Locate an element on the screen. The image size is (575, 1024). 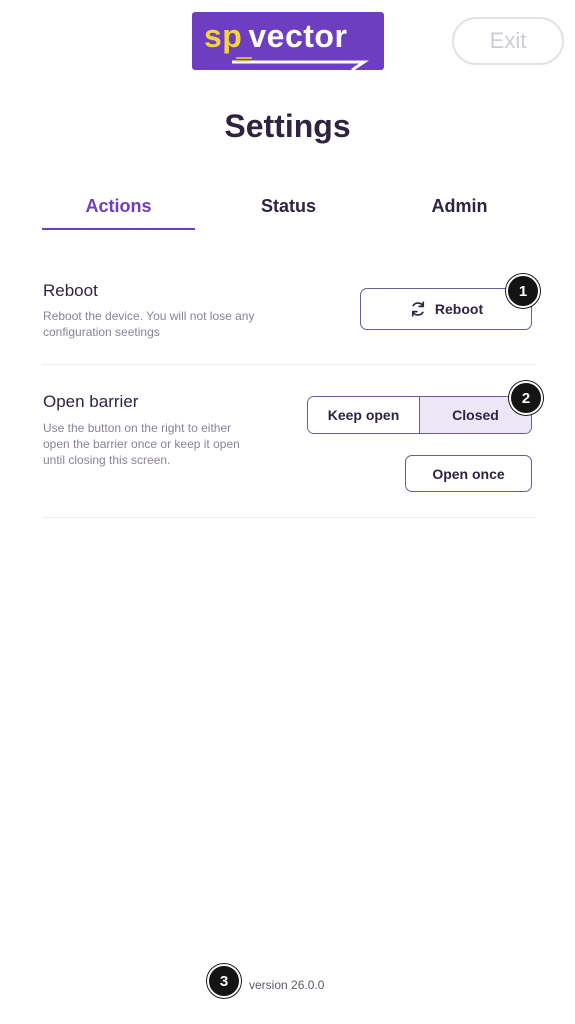
annotation-badge-2: 2 is located at coordinates (526, 398).